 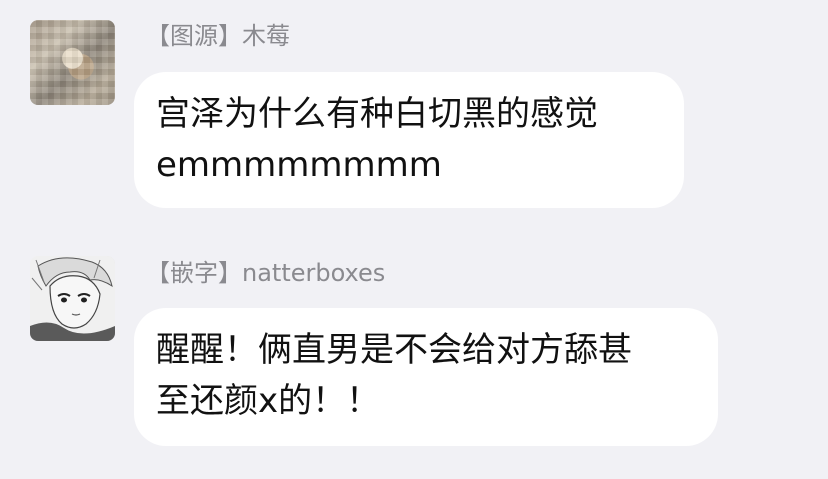 What do you see at coordinates (218, 36) in the screenshot?
I see `sender-name: 【图源】木莓` at bounding box center [218, 36].